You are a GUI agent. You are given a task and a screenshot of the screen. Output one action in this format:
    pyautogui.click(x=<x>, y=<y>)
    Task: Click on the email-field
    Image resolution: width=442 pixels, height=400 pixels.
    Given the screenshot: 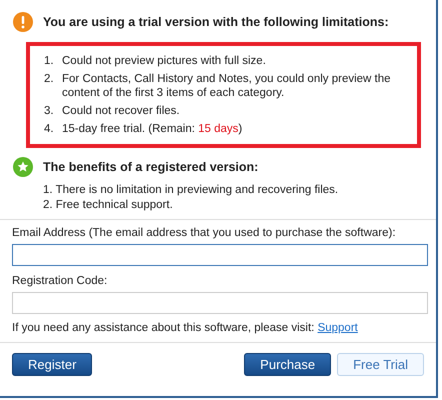 What is the action you would take?
    pyautogui.click(x=220, y=255)
    